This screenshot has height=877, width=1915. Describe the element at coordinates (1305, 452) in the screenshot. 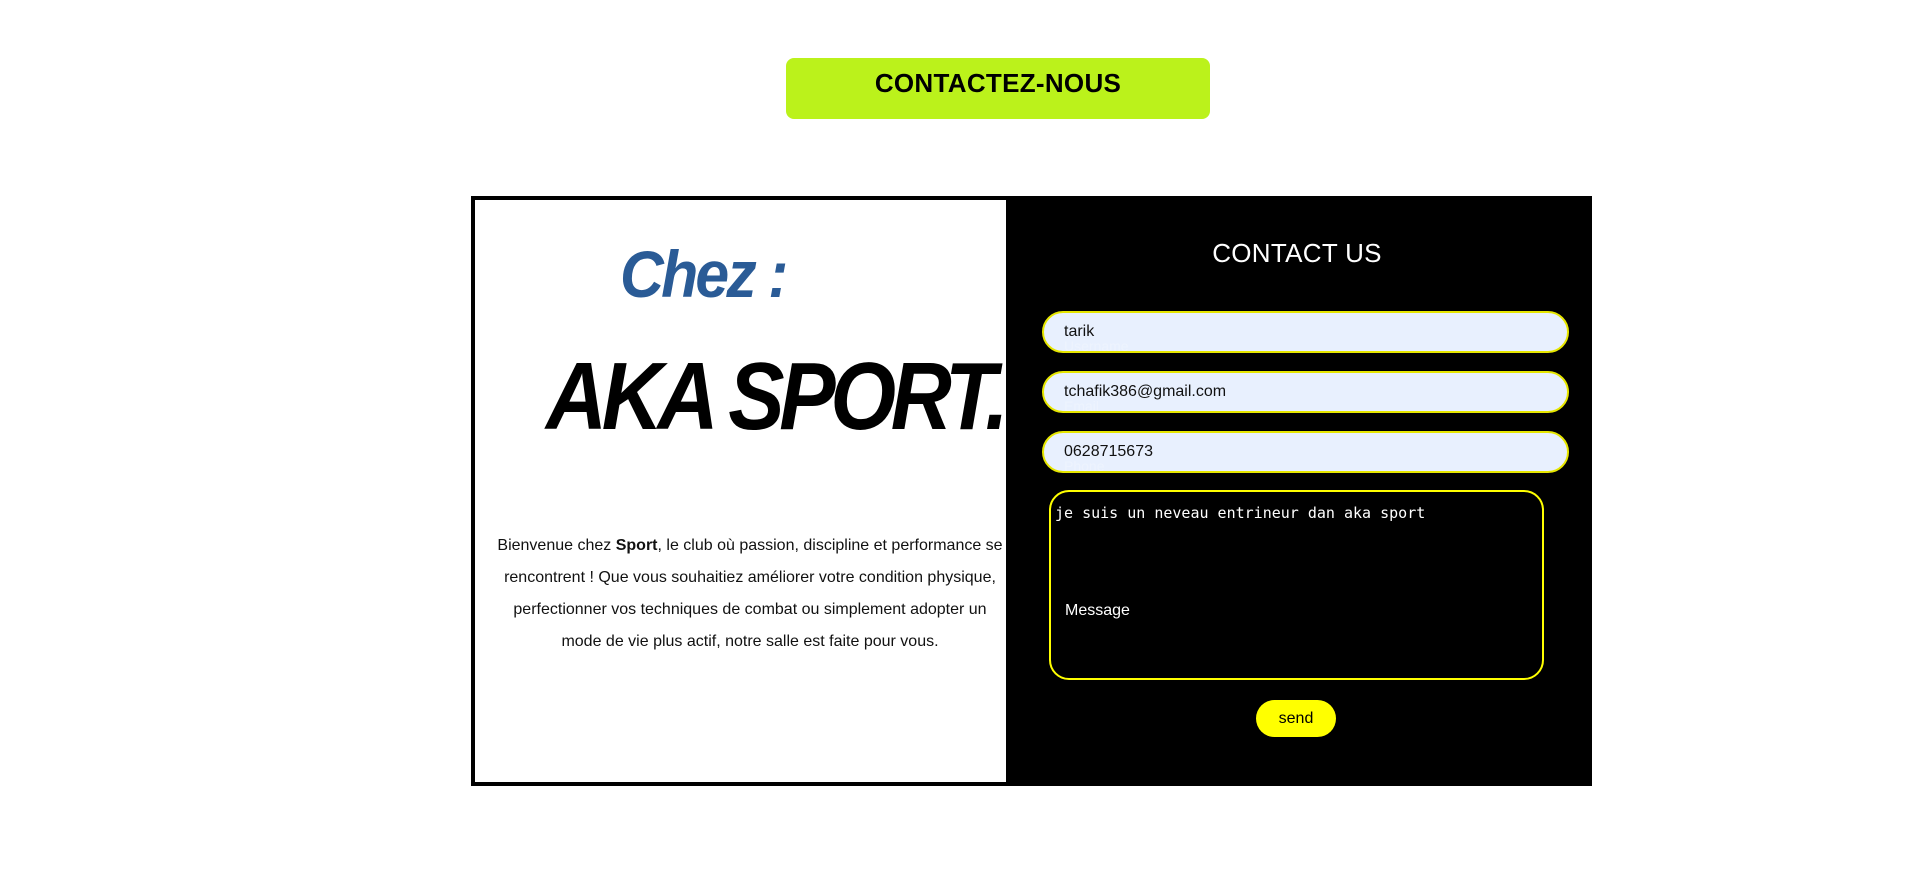

I see `phone-field` at that location.